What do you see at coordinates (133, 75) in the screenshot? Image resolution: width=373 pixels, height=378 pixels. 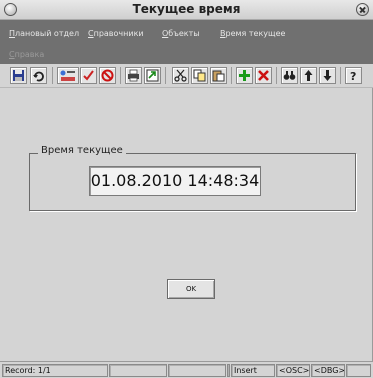 I see `print-icon` at bounding box center [133, 75].